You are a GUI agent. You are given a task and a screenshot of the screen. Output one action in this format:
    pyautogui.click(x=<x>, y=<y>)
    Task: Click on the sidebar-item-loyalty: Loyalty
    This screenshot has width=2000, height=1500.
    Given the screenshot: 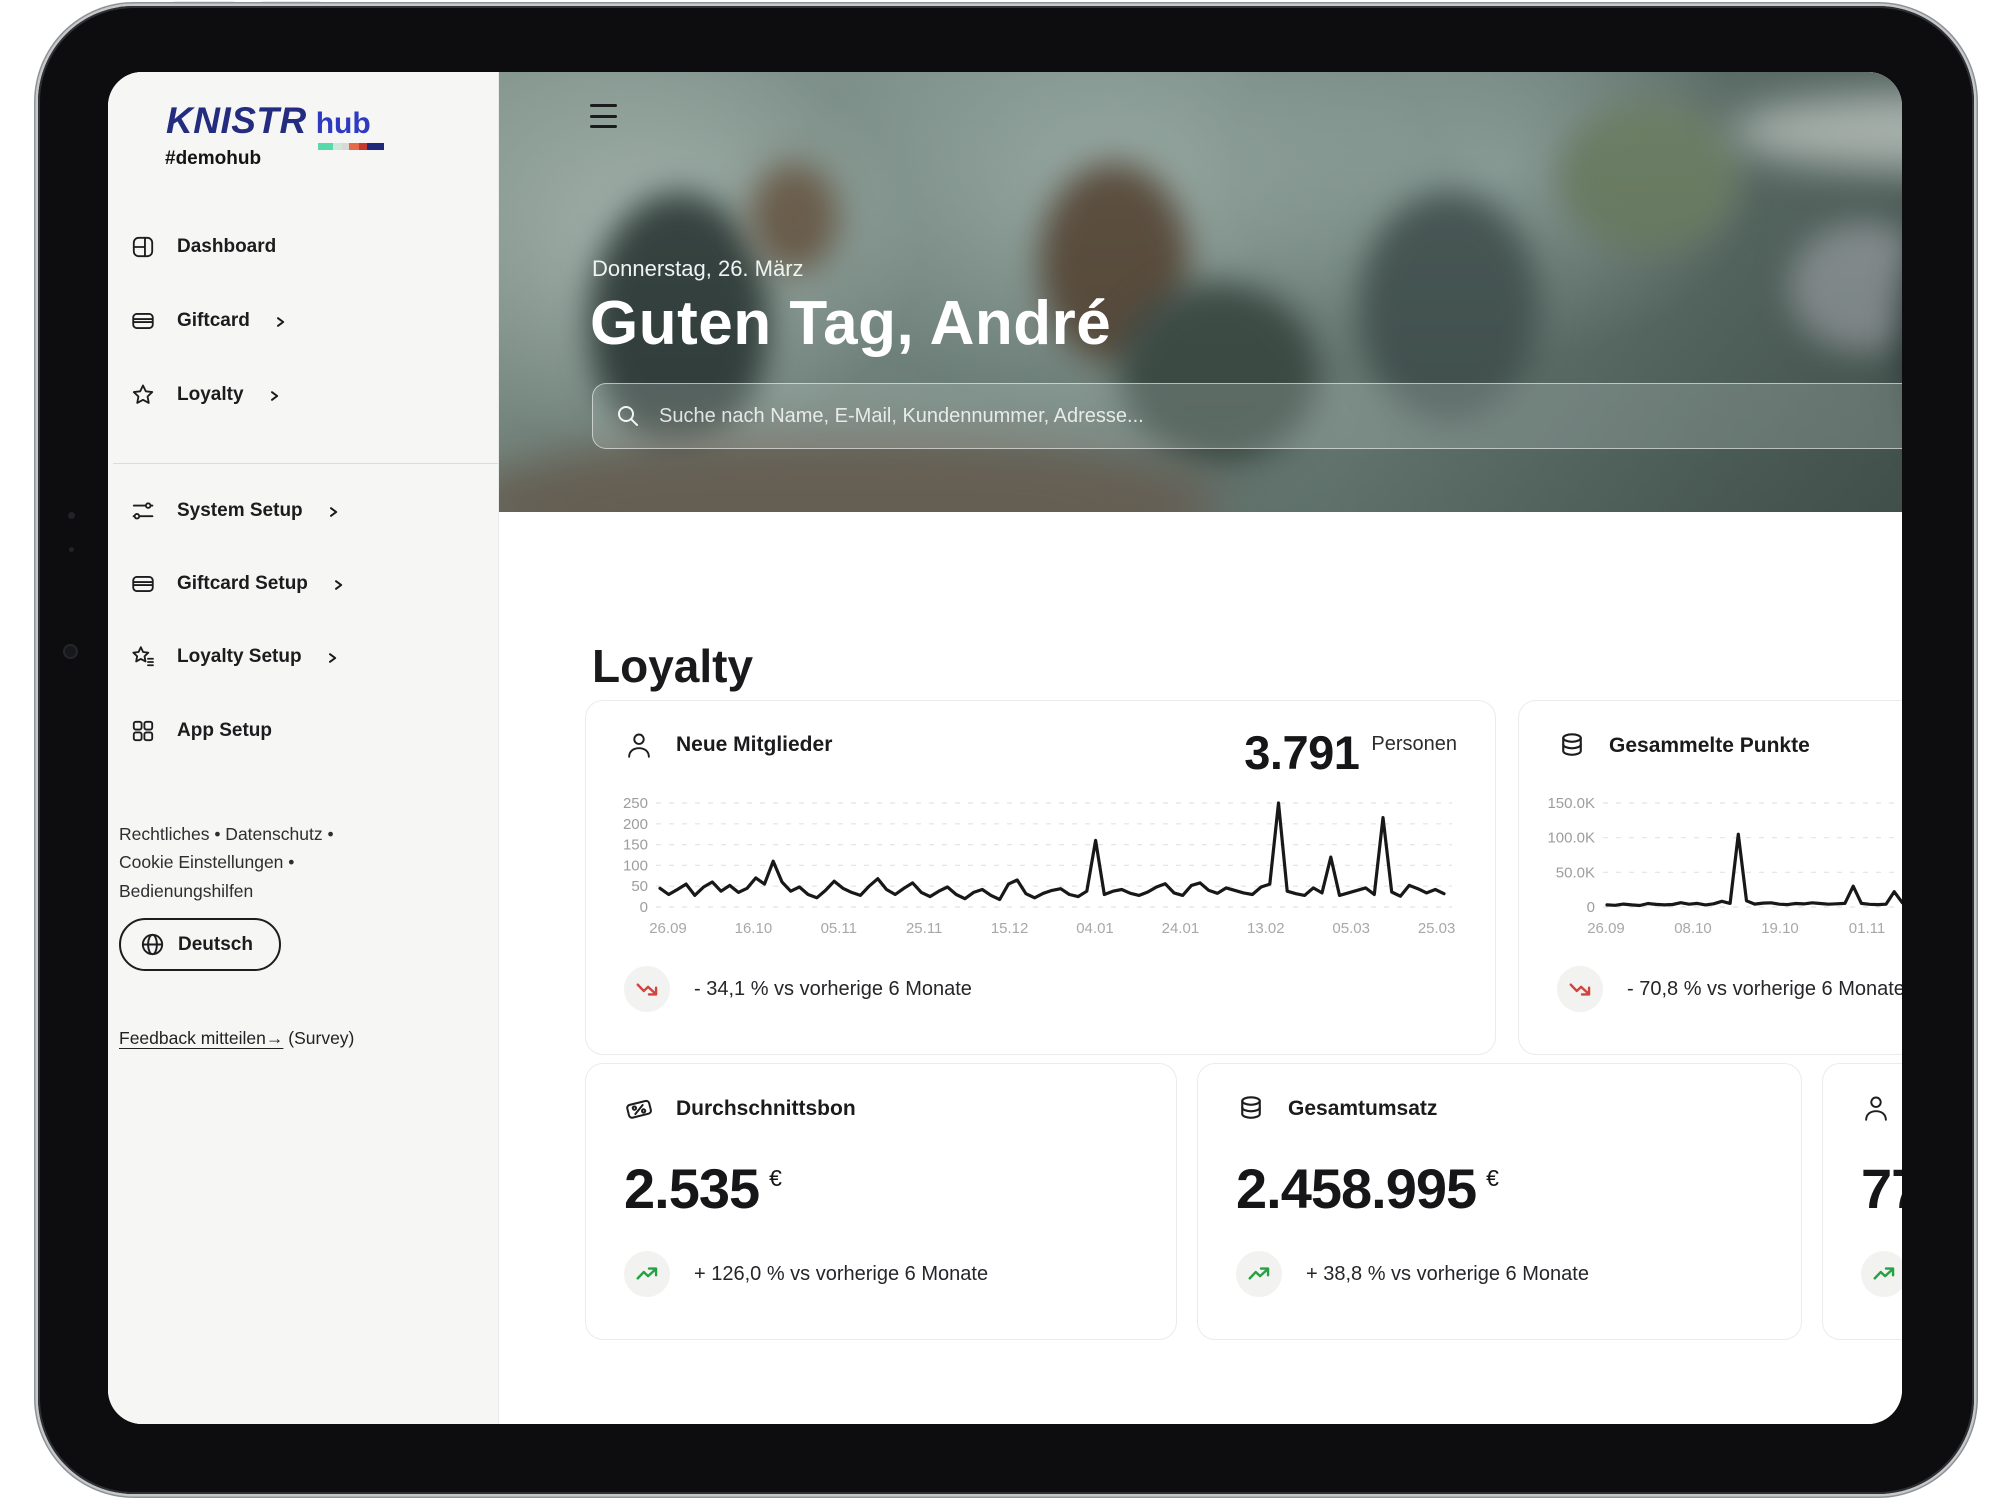 What is the action you would take?
    pyautogui.click(x=205, y=395)
    